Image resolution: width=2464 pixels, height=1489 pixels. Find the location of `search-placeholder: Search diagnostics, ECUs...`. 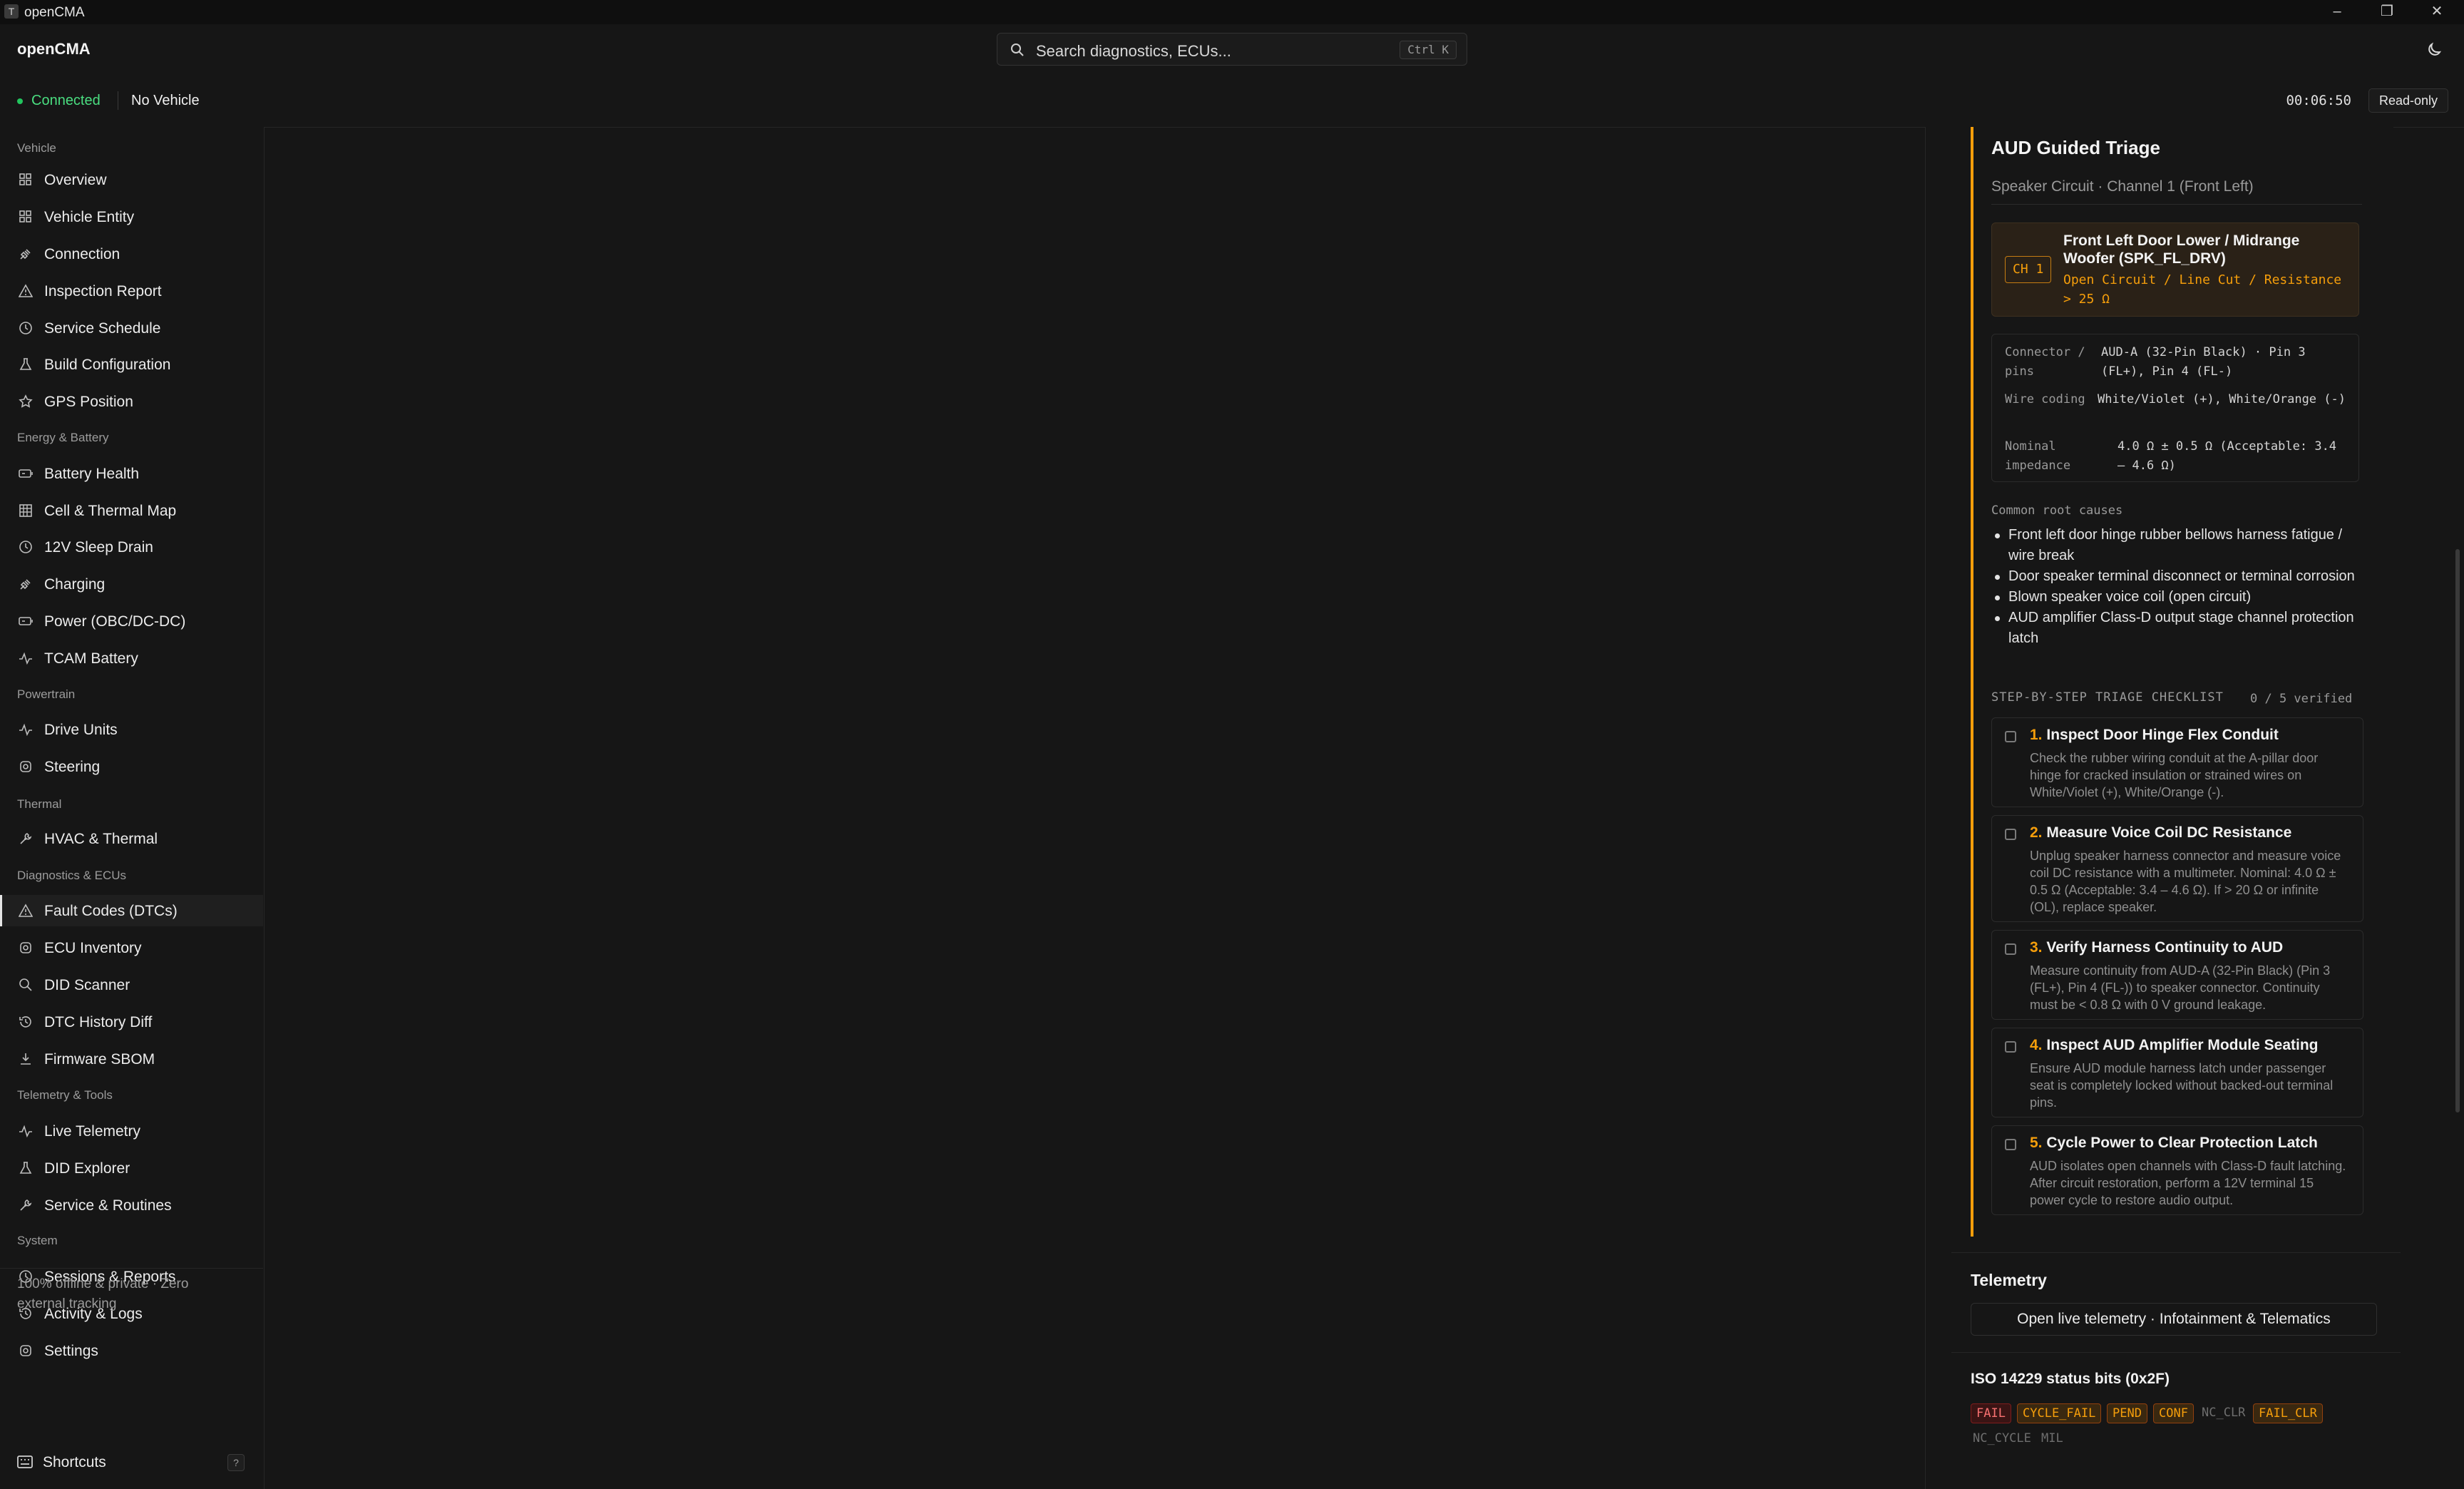

search-placeholder: Search diagnostics, ECUs... is located at coordinates (1133, 51).